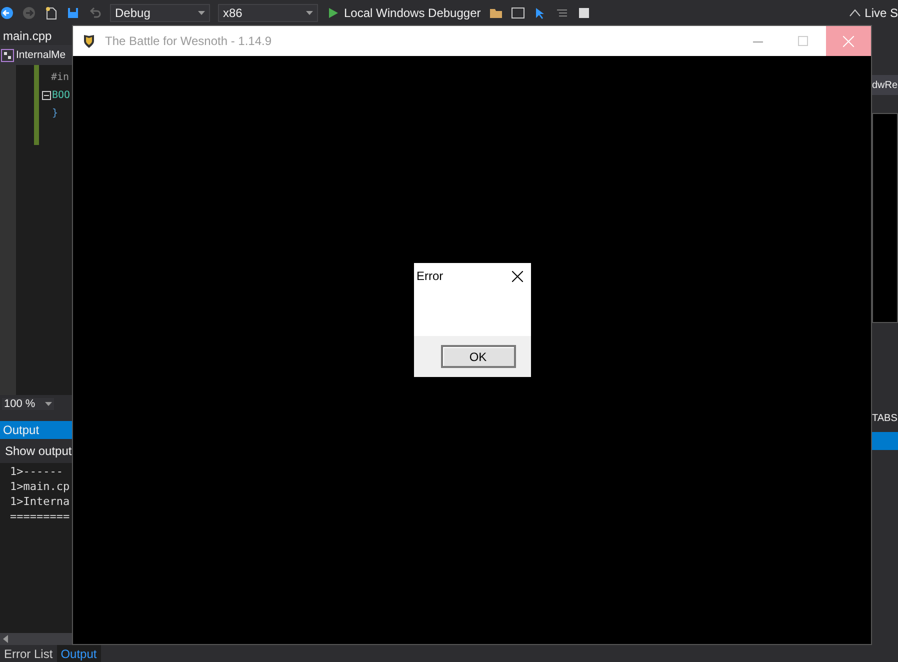 This screenshot has width=898, height=662. What do you see at coordinates (40, 487) in the screenshot?
I see `output-line: 1>main.cp` at bounding box center [40, 487].